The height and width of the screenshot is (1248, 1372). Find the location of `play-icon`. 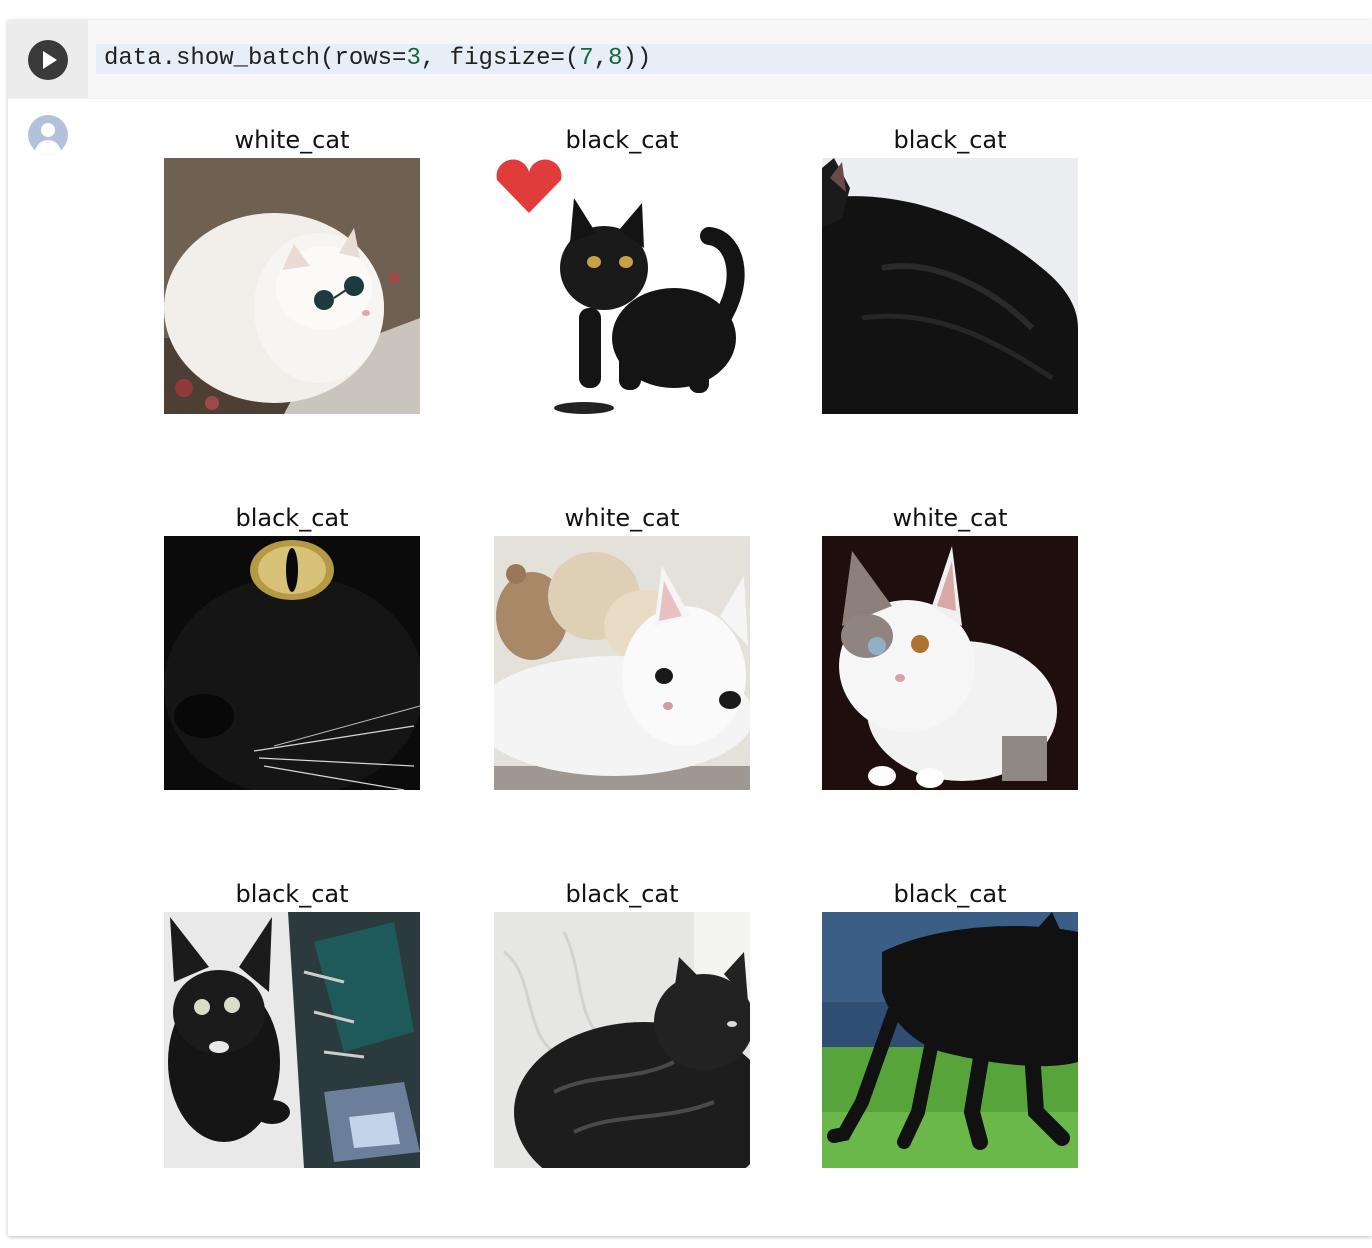

play-icon is located at coordinates (50, 60).